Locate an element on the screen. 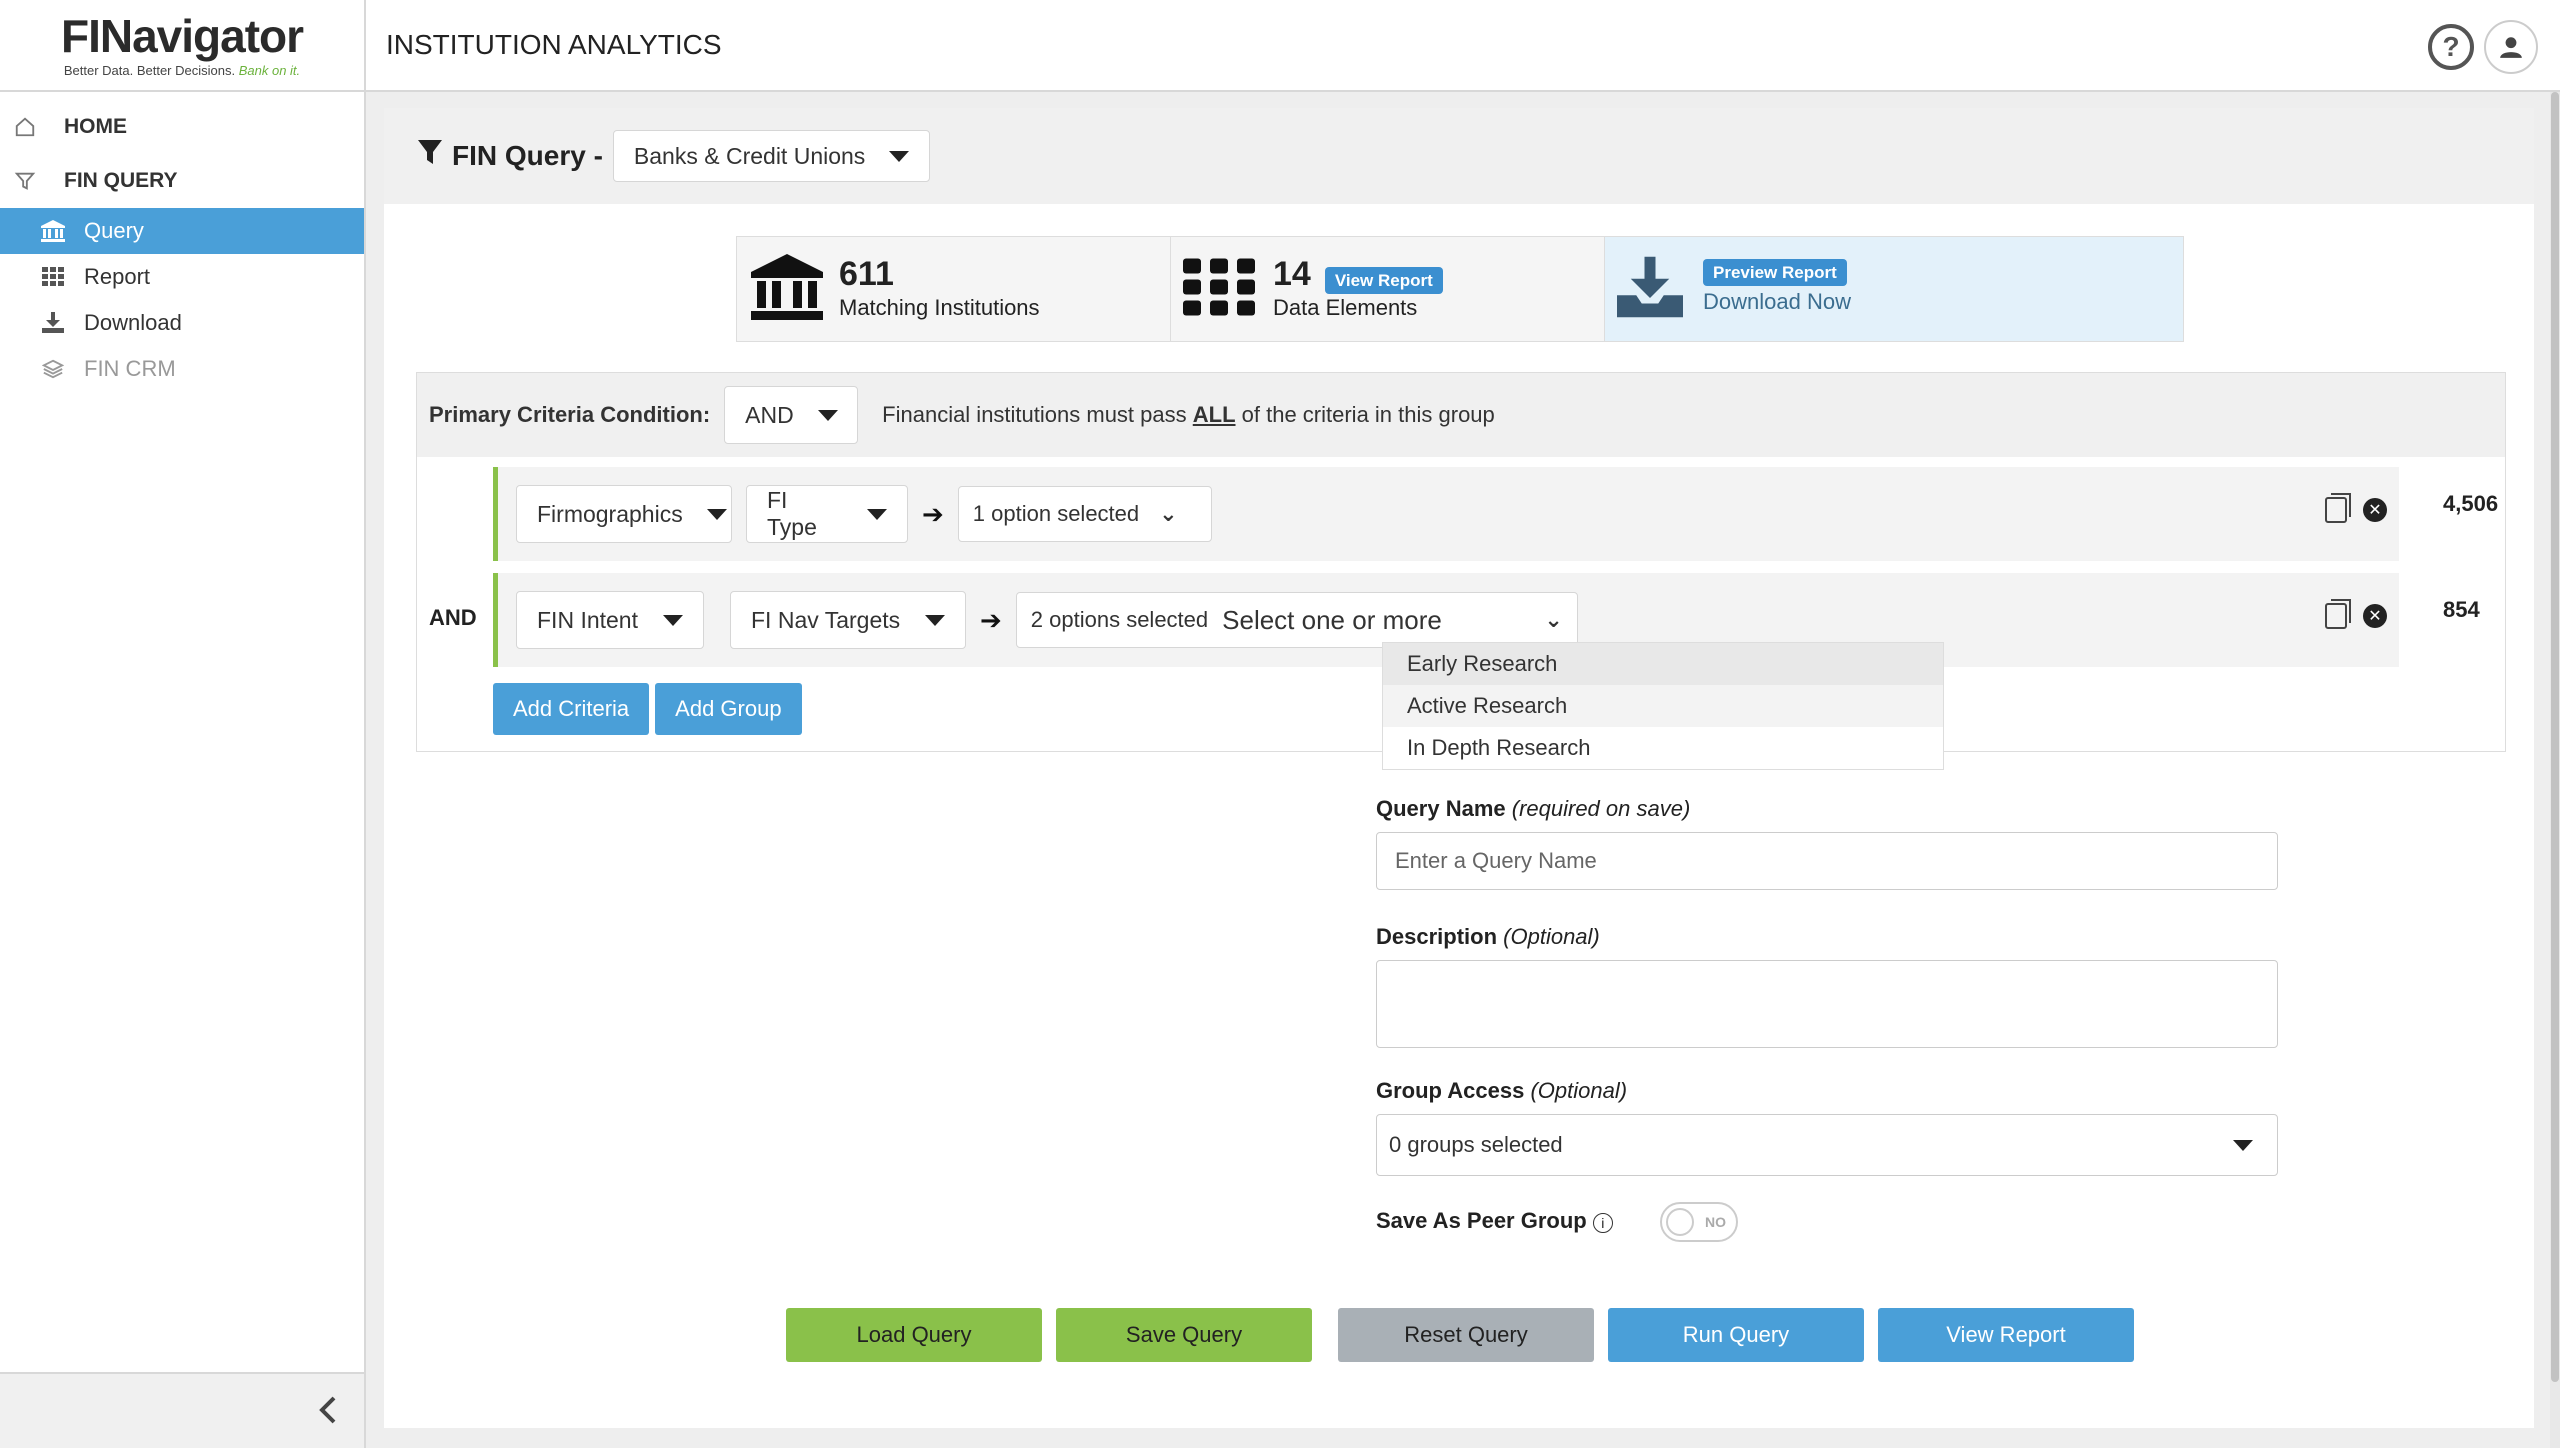 This screenshot has height=1448, width=2560. group-access-select: 0 groups selected is located at coordinates (1827, 1145).